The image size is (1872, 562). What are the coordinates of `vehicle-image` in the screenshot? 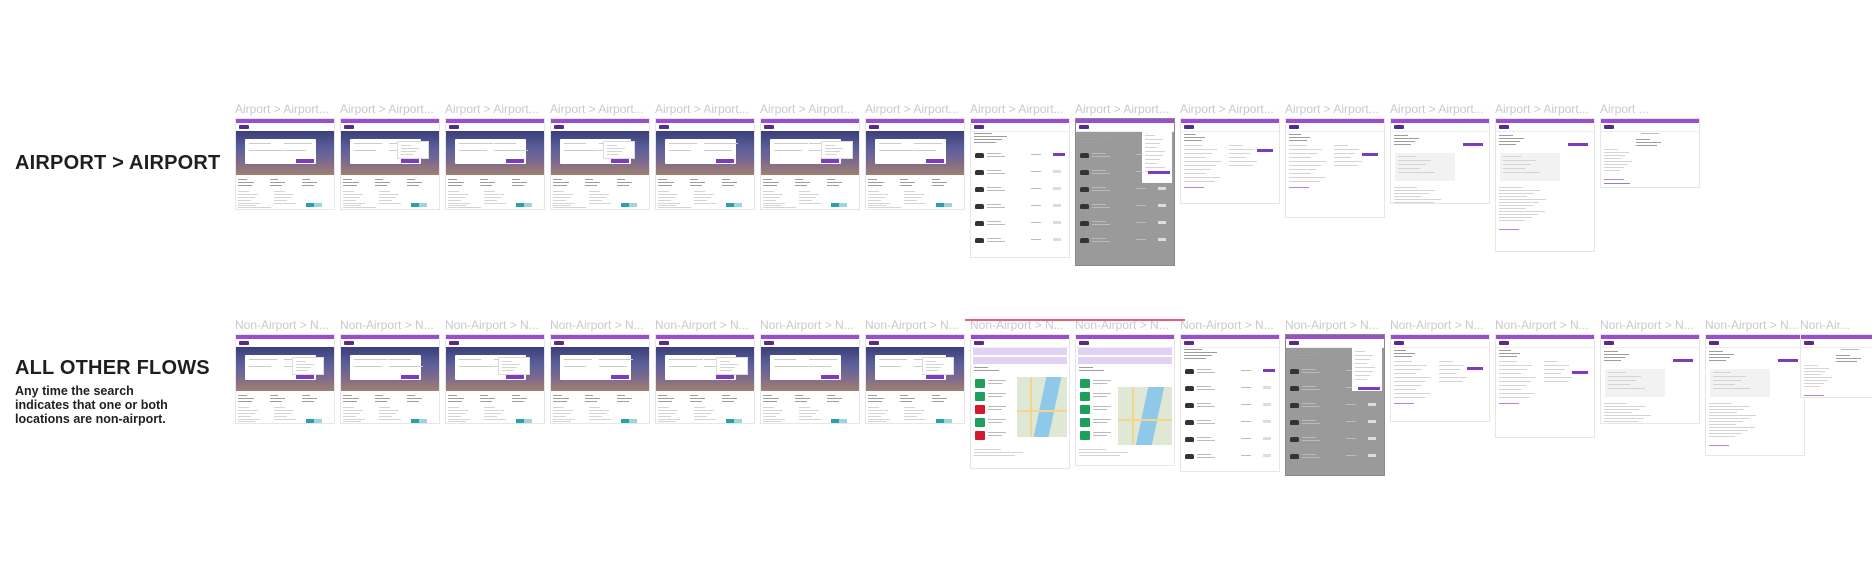 It's located at (1189, 388).